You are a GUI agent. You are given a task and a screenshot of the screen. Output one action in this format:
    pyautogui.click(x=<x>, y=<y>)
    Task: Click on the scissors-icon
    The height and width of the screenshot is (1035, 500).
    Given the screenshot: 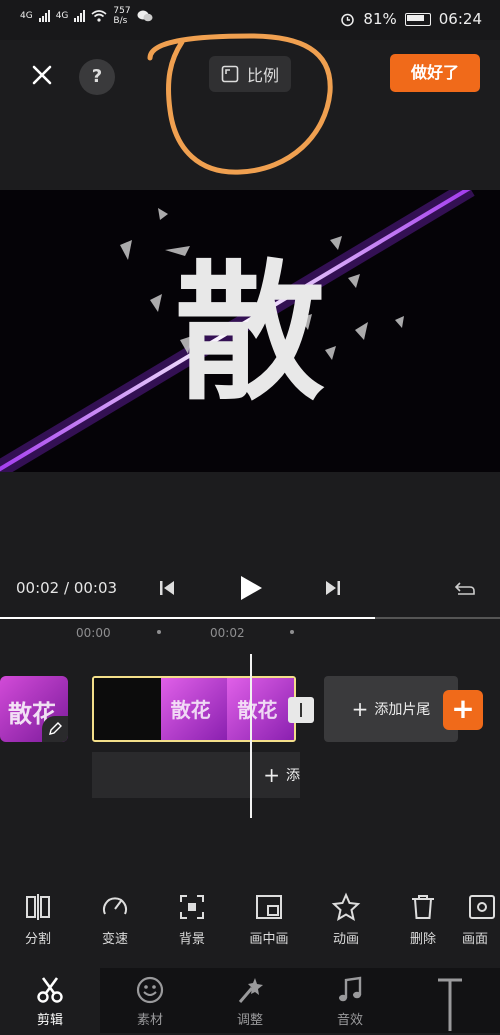 What is the action you would take?
    pyautogui.click(x=50, y=990)
    